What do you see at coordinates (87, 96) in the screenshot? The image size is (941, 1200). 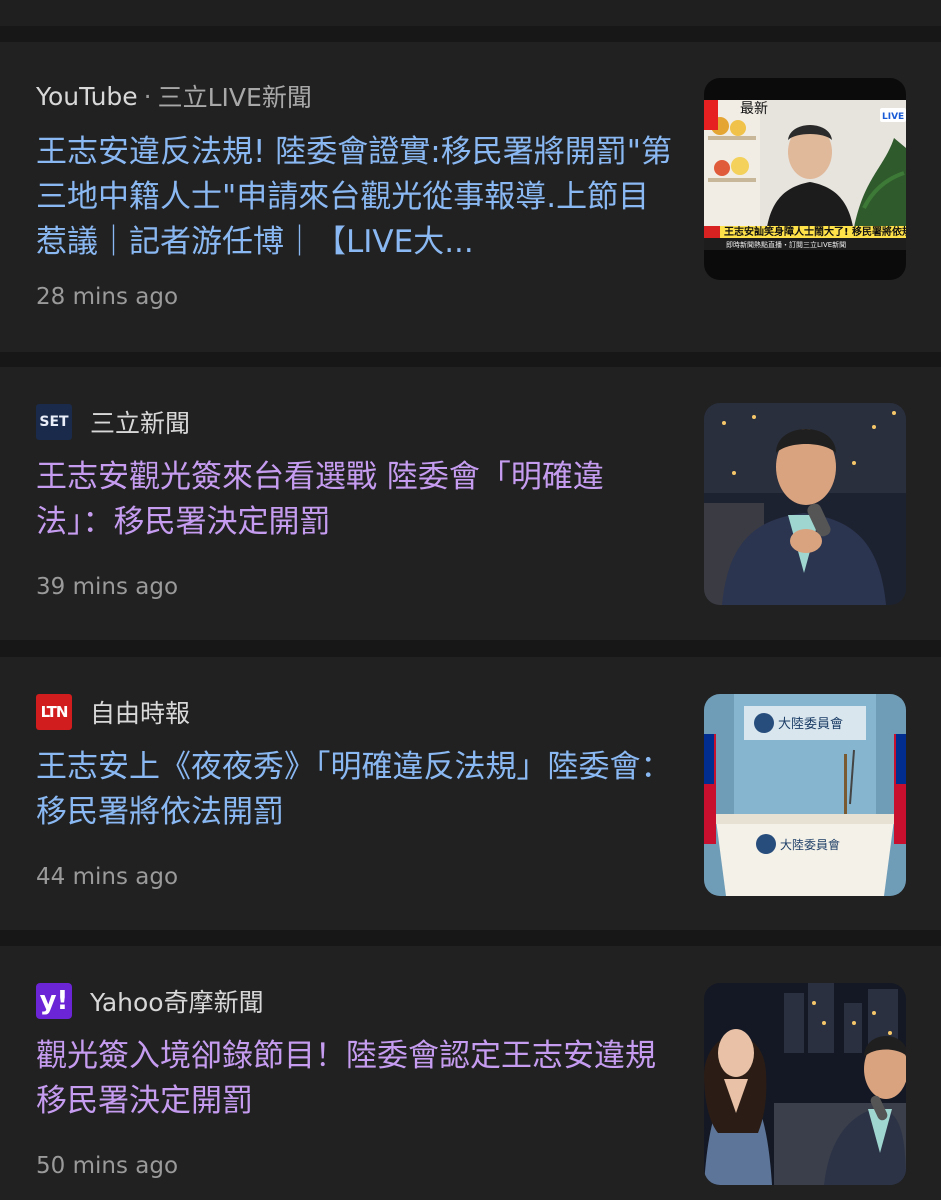 I see `source-name: YouTube` at bounding box center [87, 96].